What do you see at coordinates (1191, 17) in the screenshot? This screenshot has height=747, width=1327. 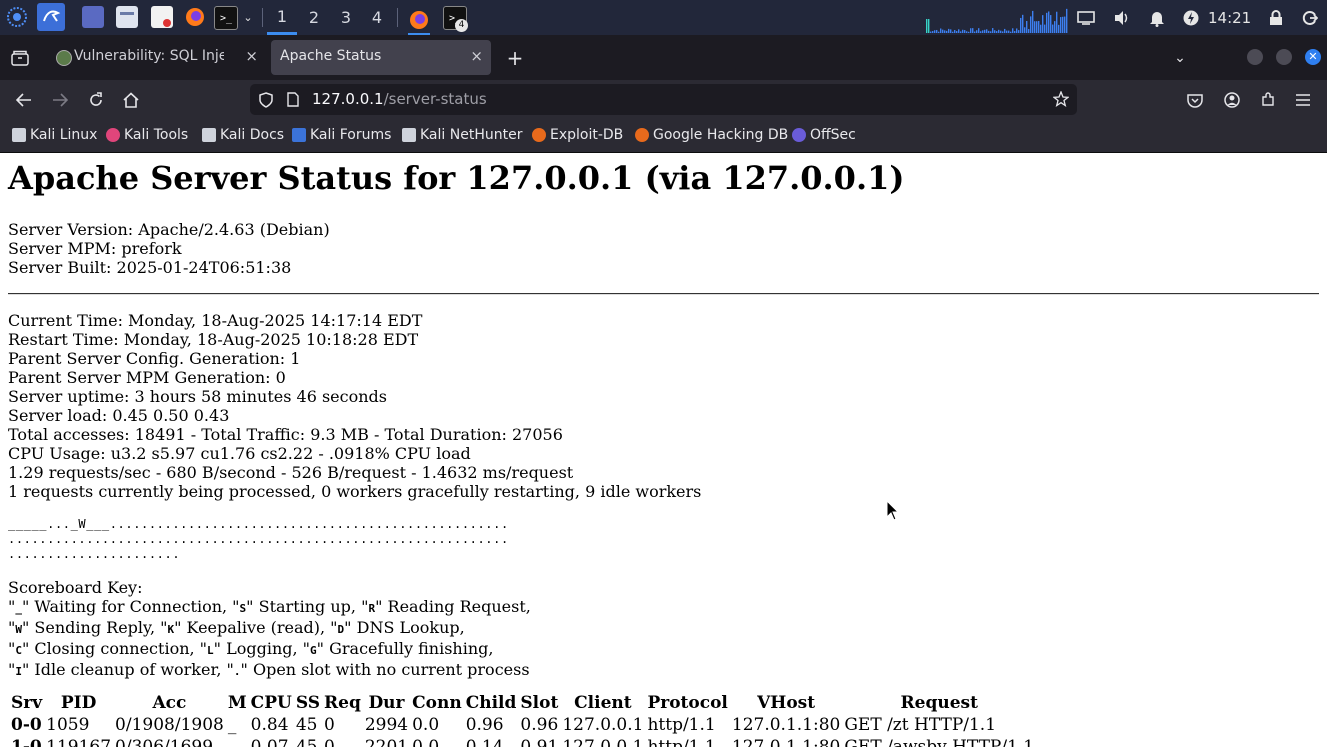 I see `power-status-icon` at bounding box center [1191, 17].